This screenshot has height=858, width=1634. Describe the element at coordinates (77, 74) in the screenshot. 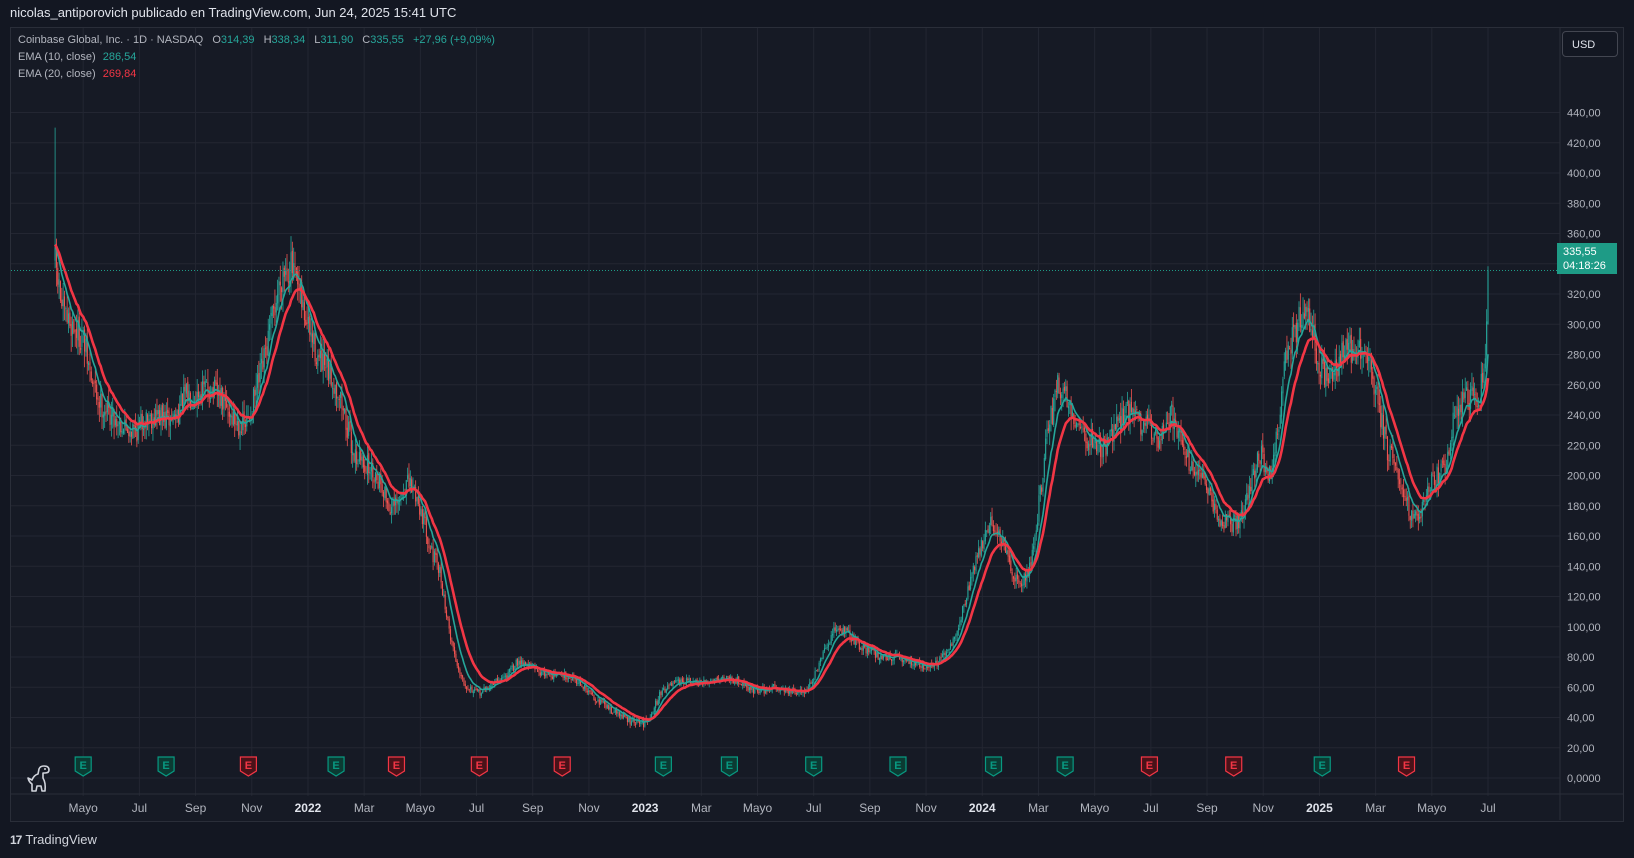

I see `legend-row-ema20: EMA (20, close) 269,84` at that location.